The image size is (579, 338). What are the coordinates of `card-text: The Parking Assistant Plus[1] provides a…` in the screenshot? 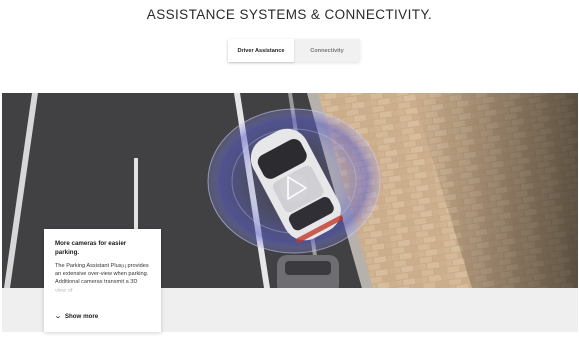 It's located at (102, 278).